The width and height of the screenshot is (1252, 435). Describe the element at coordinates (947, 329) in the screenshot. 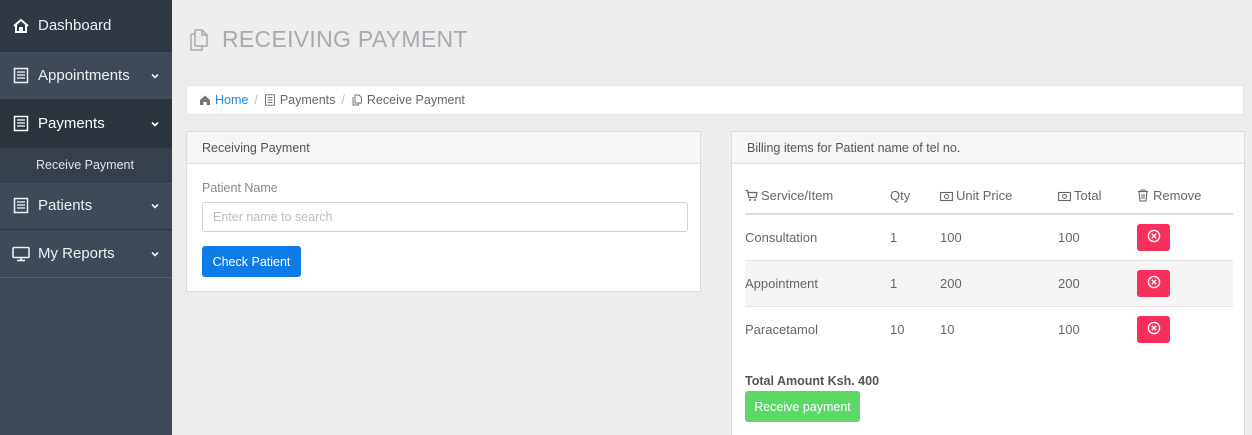

I see `cell-unit-price: 10` at that location.